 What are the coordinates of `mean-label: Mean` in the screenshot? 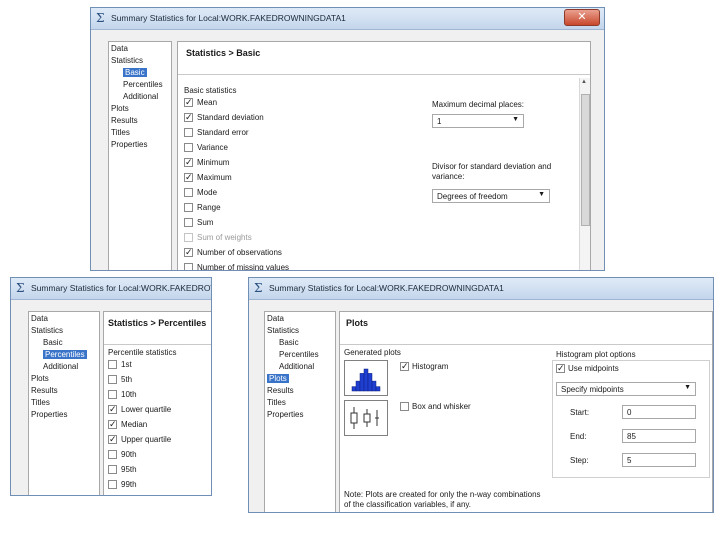 It's located at (207, 102).